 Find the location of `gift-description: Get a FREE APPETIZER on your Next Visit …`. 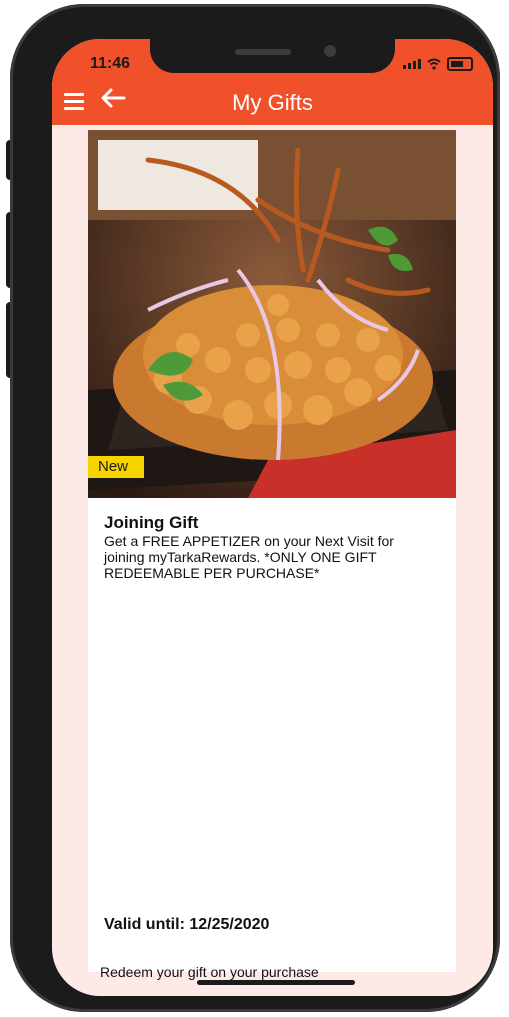

gift-description: Get a FREE APPETIZER on your Next Visit … is located at coordinates (249, 557).